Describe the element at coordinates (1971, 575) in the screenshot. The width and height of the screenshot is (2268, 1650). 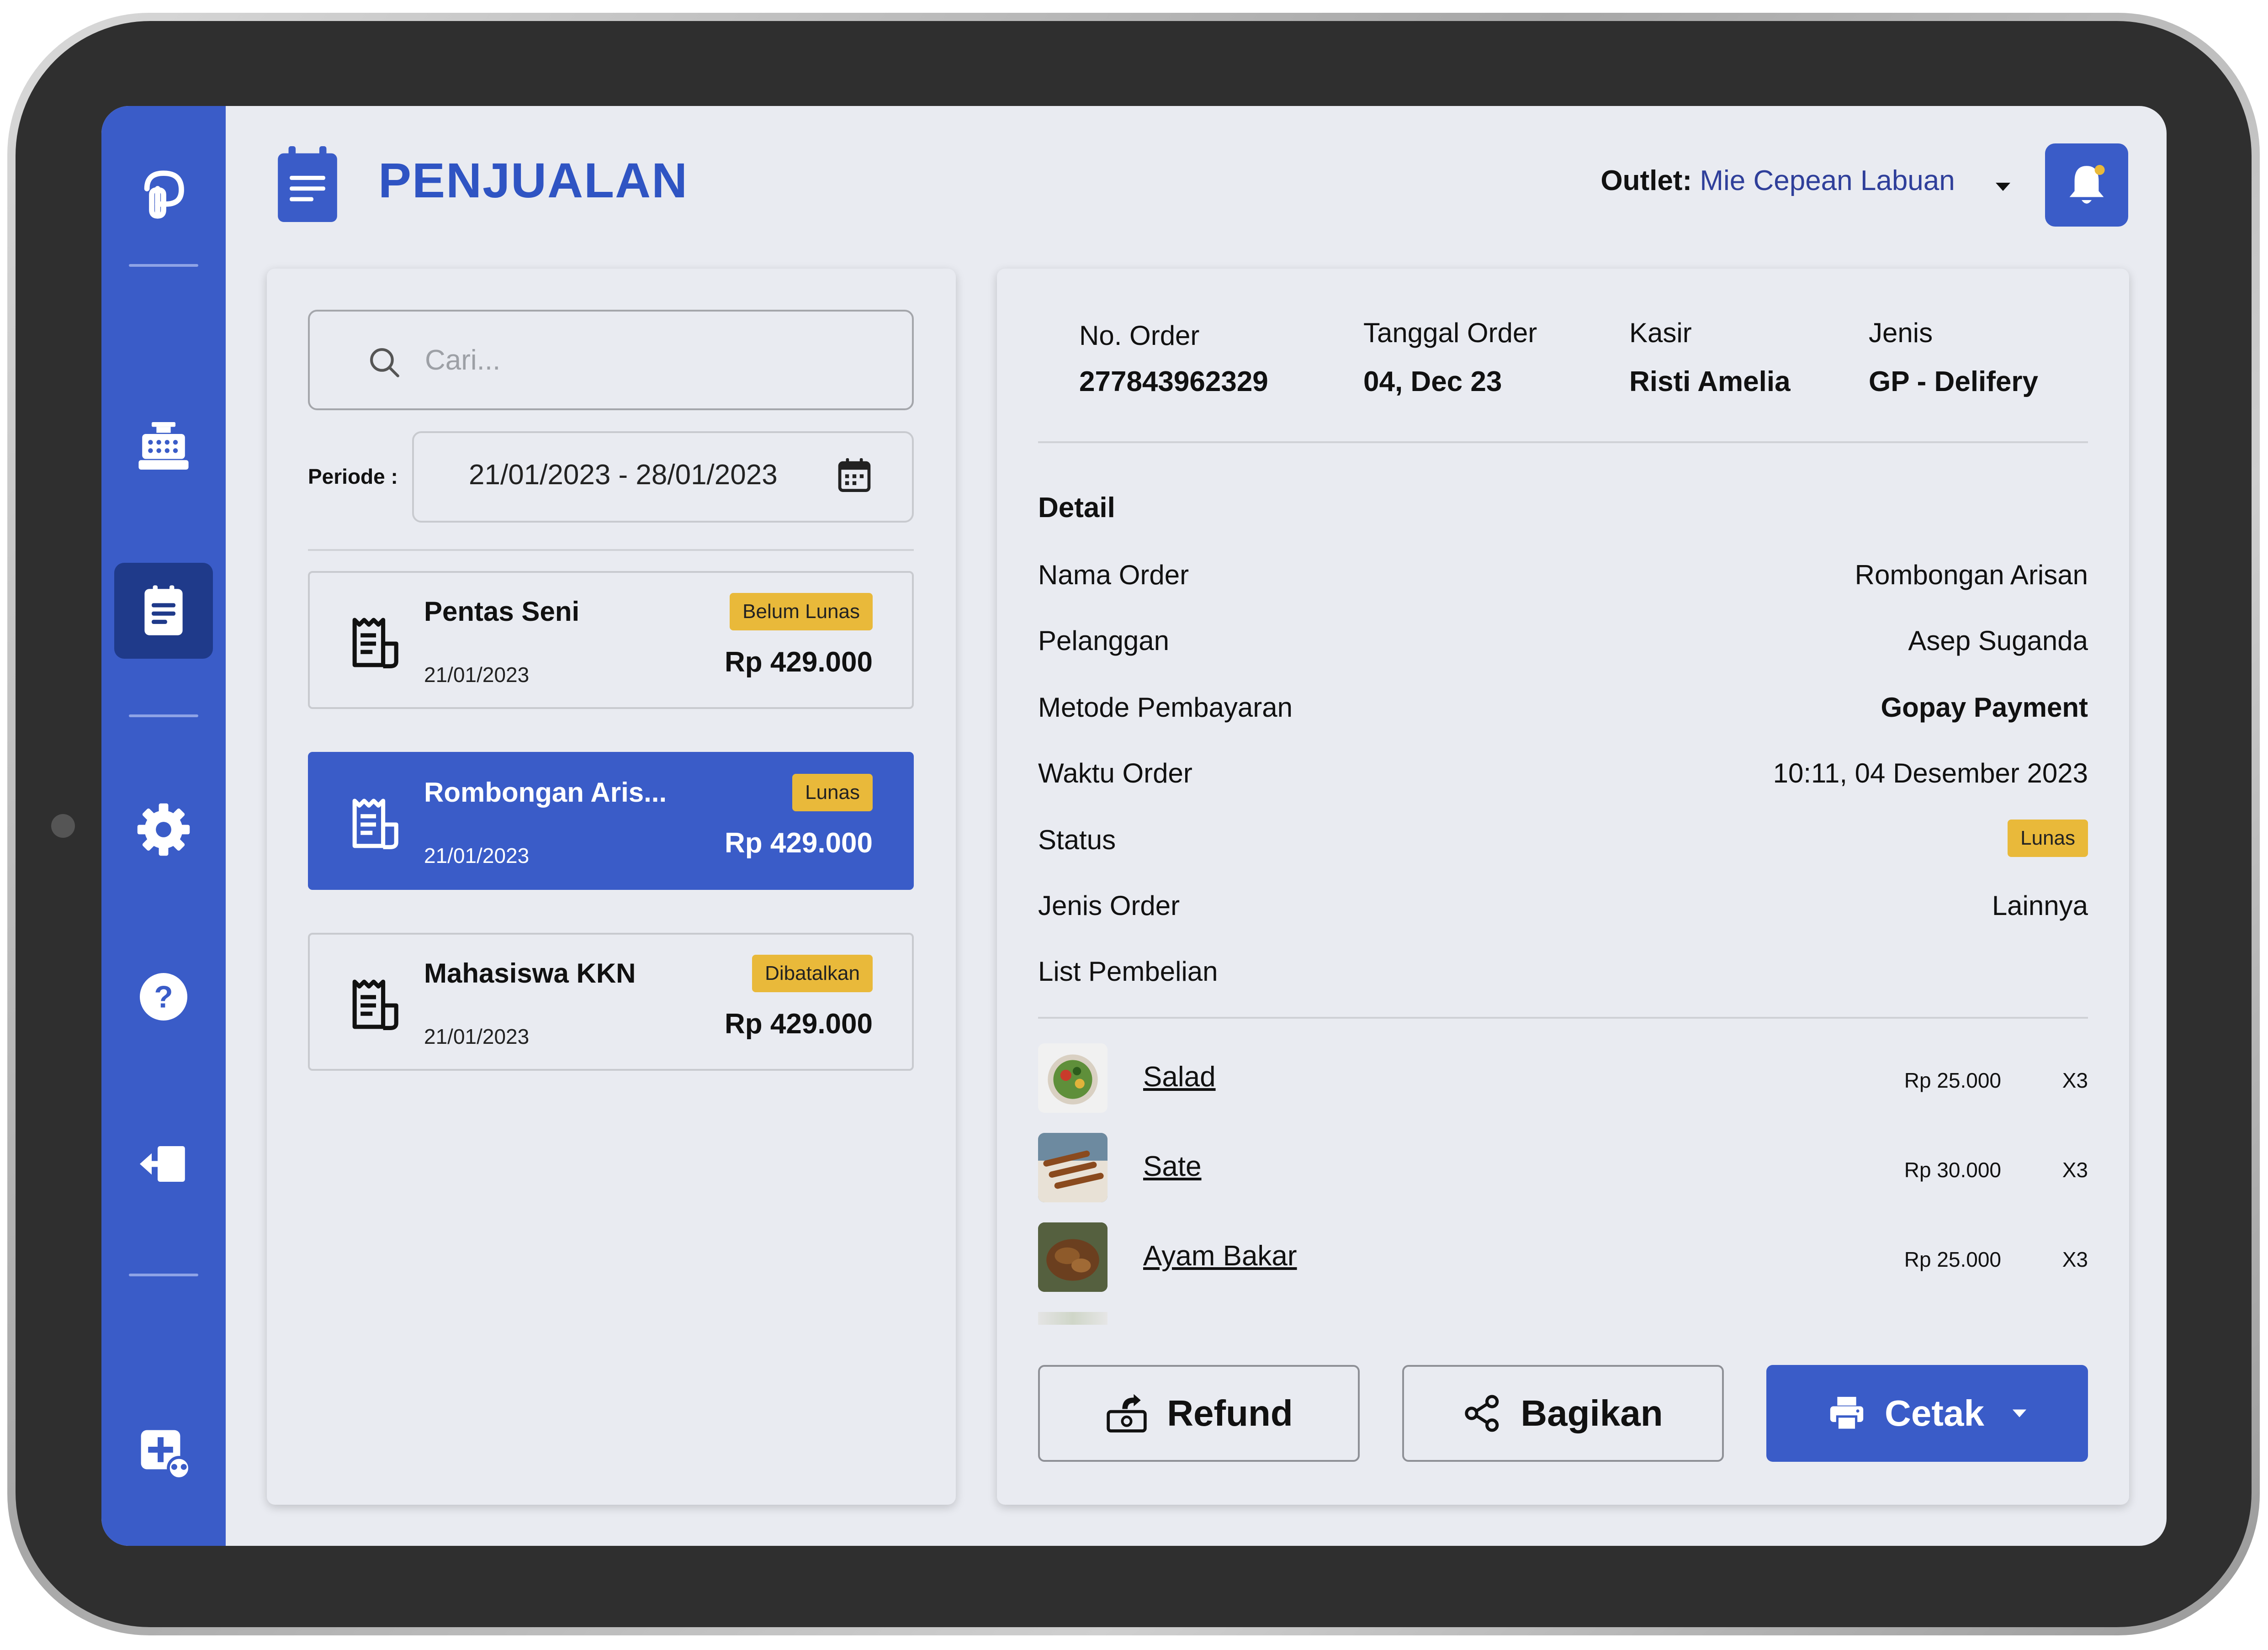
I see `detail-value: Rombongan Arisan` at that location.